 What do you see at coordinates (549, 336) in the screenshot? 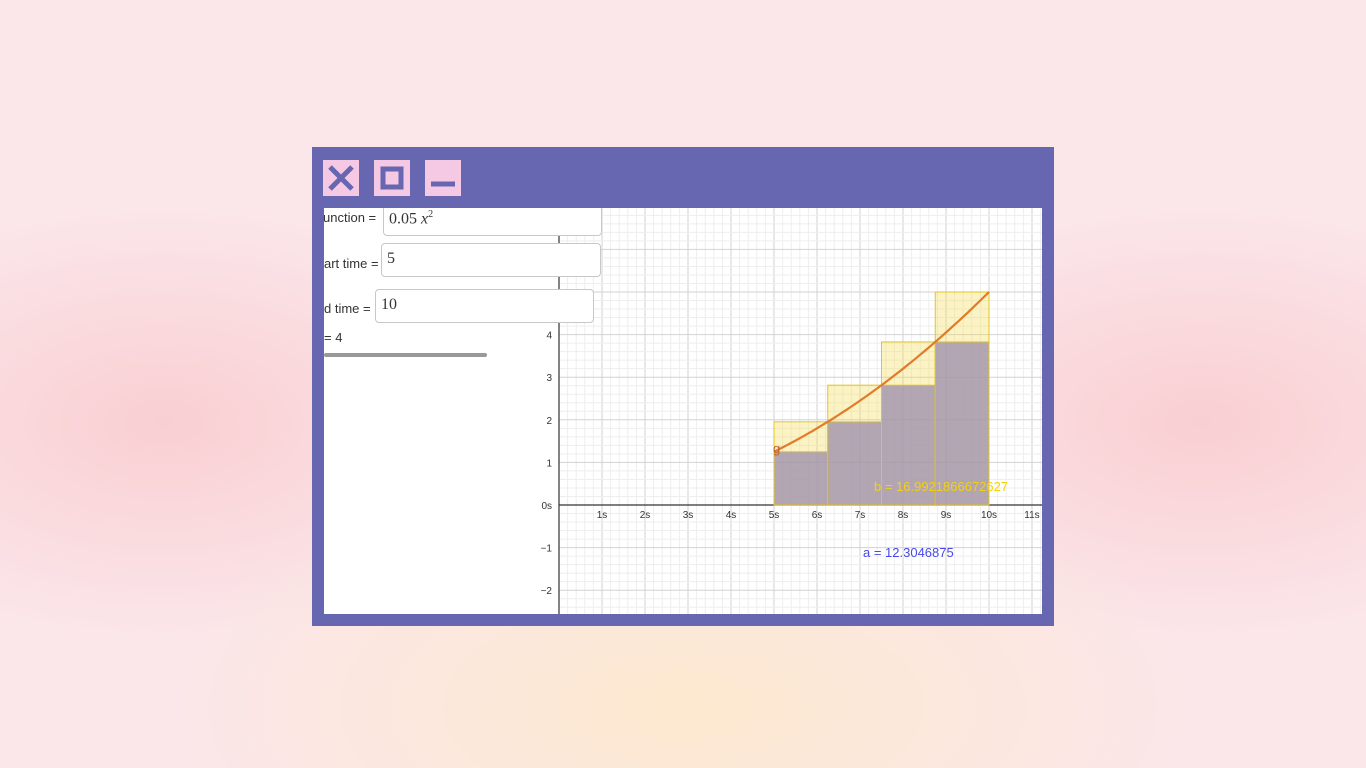
I see `y-tick-label: 4` at bounding box center [549, 336].